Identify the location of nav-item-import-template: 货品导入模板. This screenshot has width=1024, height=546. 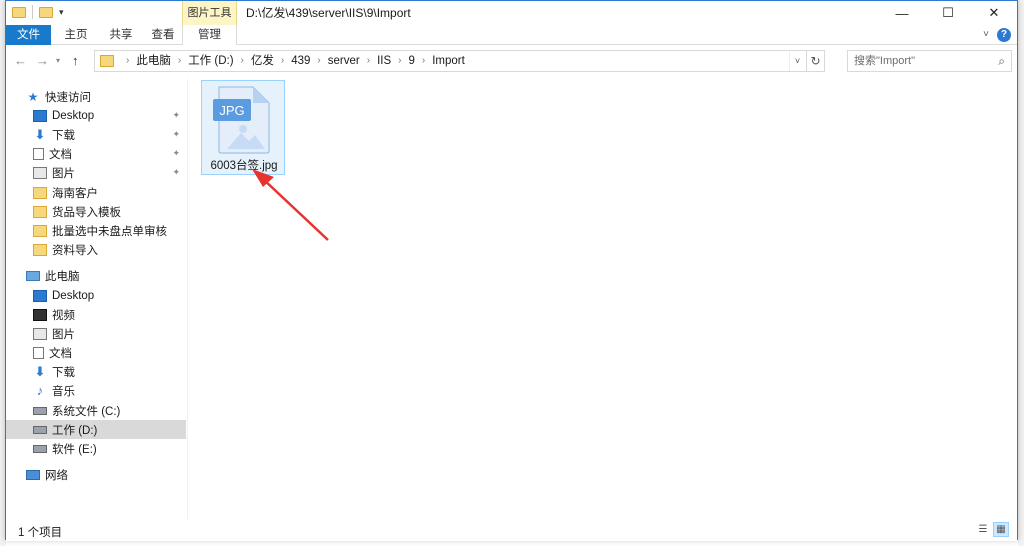
(96, 211).